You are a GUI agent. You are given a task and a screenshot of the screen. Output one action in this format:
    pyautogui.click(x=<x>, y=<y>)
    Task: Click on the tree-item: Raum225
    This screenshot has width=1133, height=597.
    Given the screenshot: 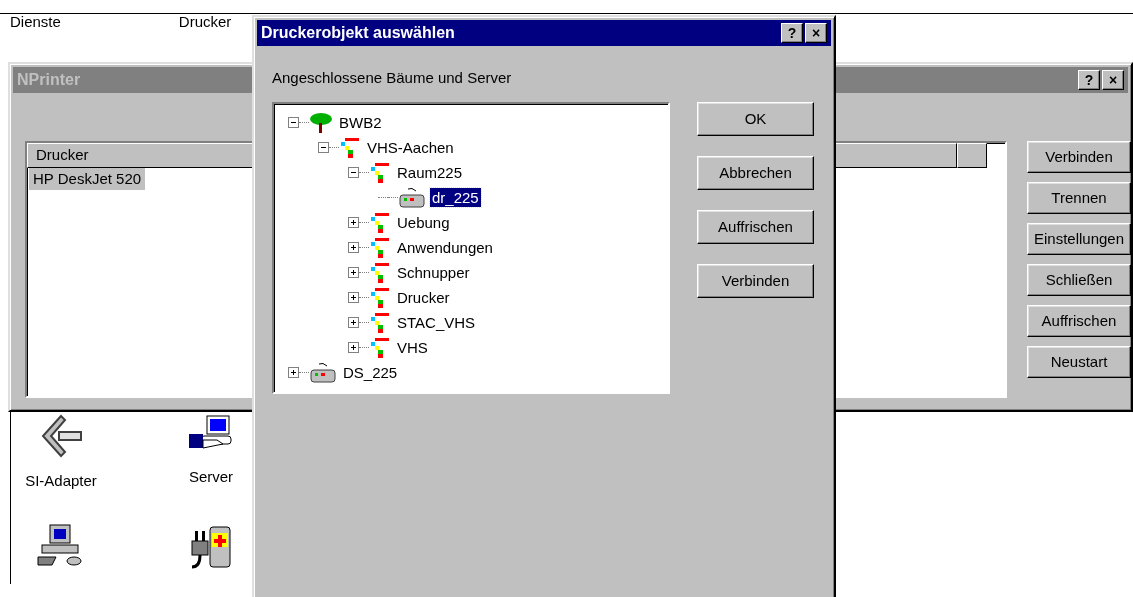 What is the action you would take?
    pyautogui.click(x=430, y=172)
    